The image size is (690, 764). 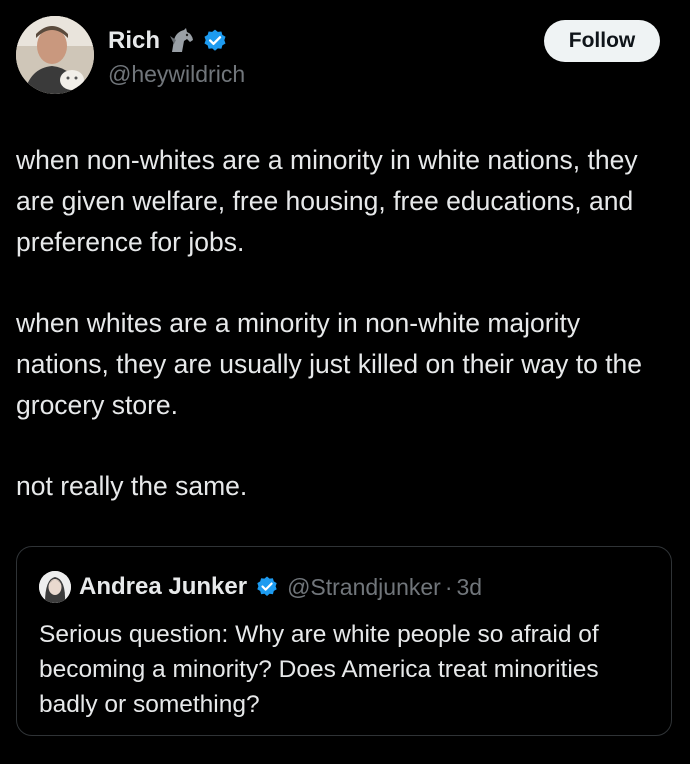 What do you see at coordinates (176, 74) in the screenshot?
I see `author-handle: @heywildrich` at bounding box center [176, 74].